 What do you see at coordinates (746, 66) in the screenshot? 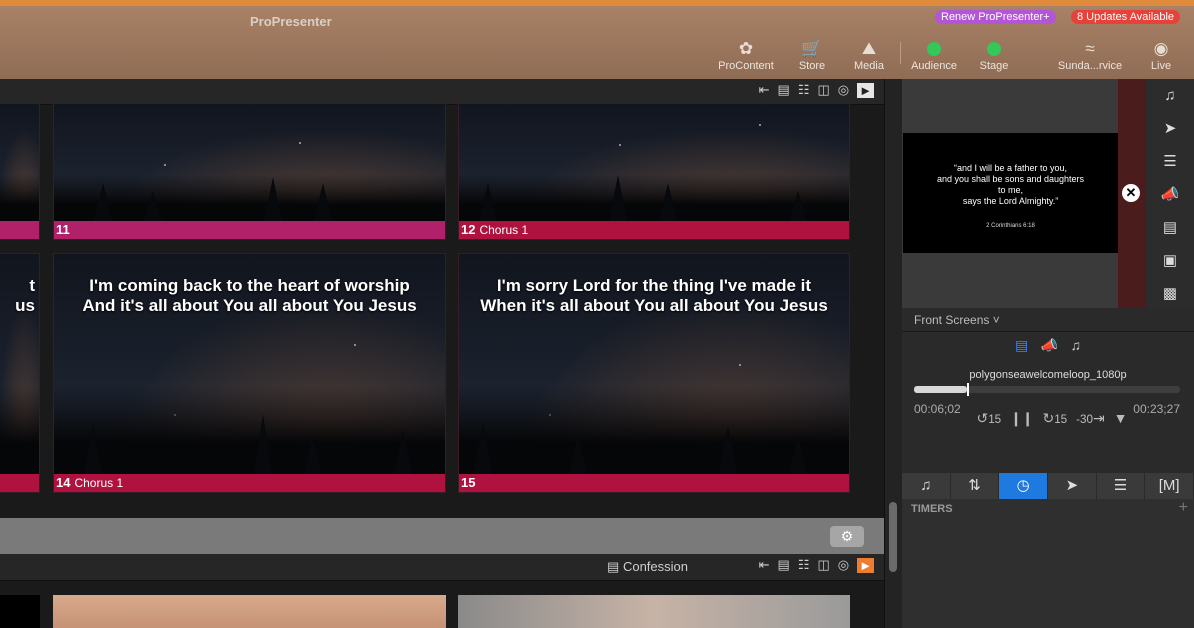
I see `procontent-label: ProContent` at bounding box center [746, 66].